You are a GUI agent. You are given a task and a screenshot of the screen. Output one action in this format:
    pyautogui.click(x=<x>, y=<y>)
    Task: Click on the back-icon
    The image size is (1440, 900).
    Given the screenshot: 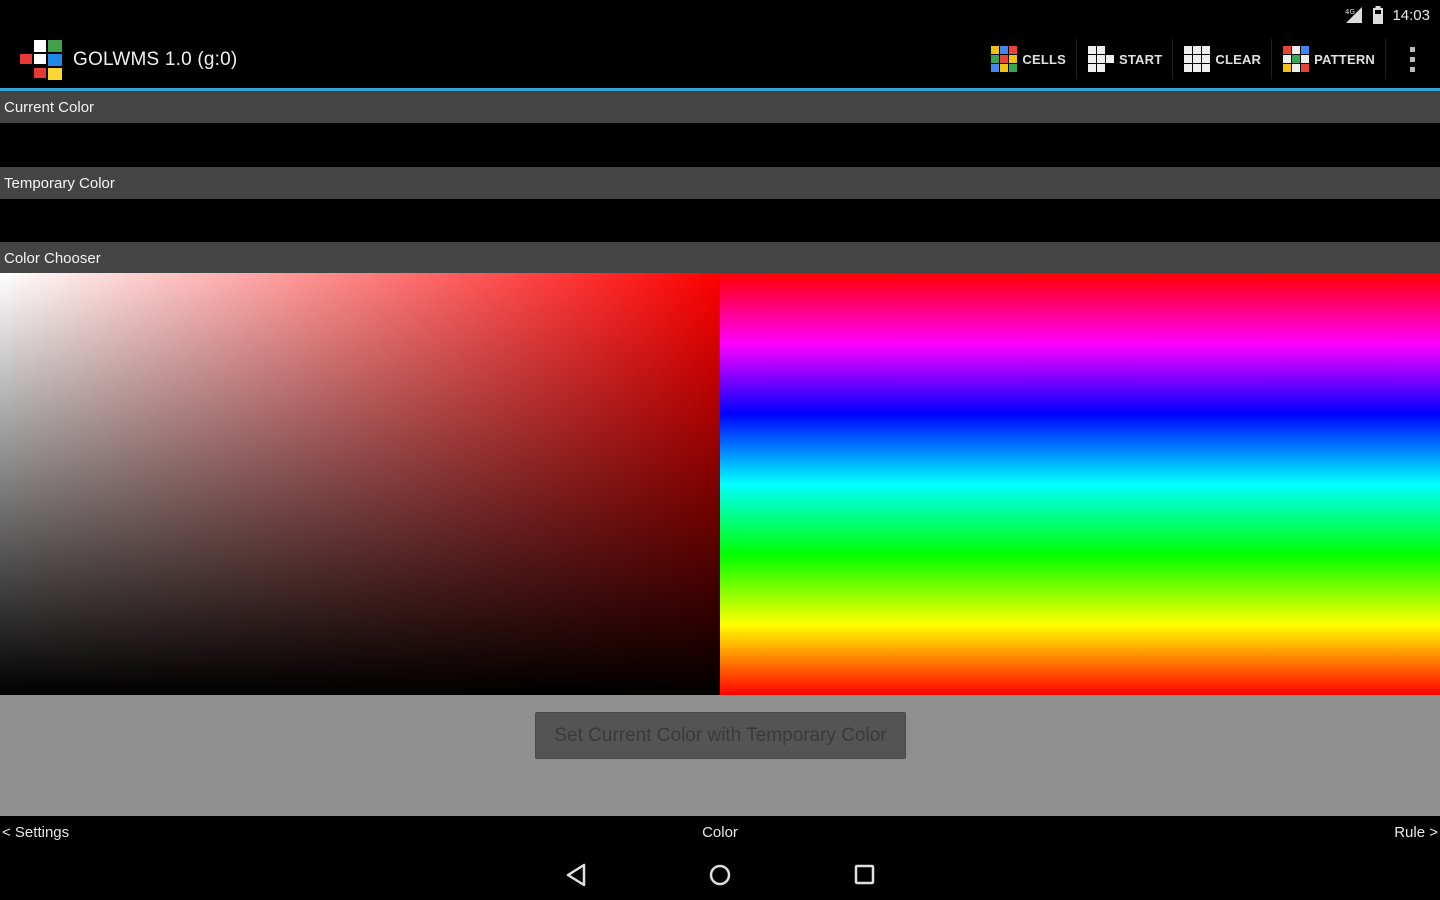 What is the action you would take?
    pyautogui.click(x=577, y=875)
    